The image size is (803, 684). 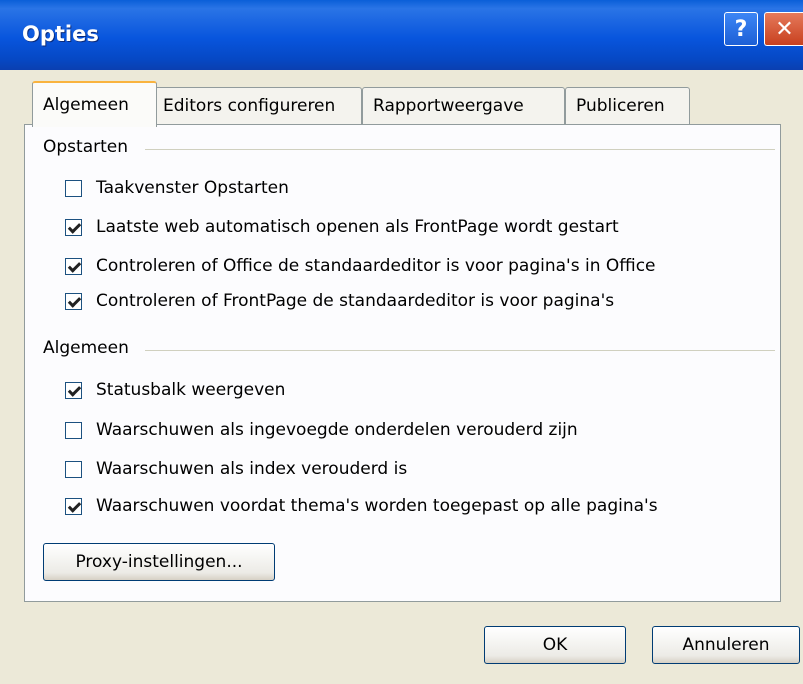 I want to click on close-button: ✕, so click(x=783, y=29).